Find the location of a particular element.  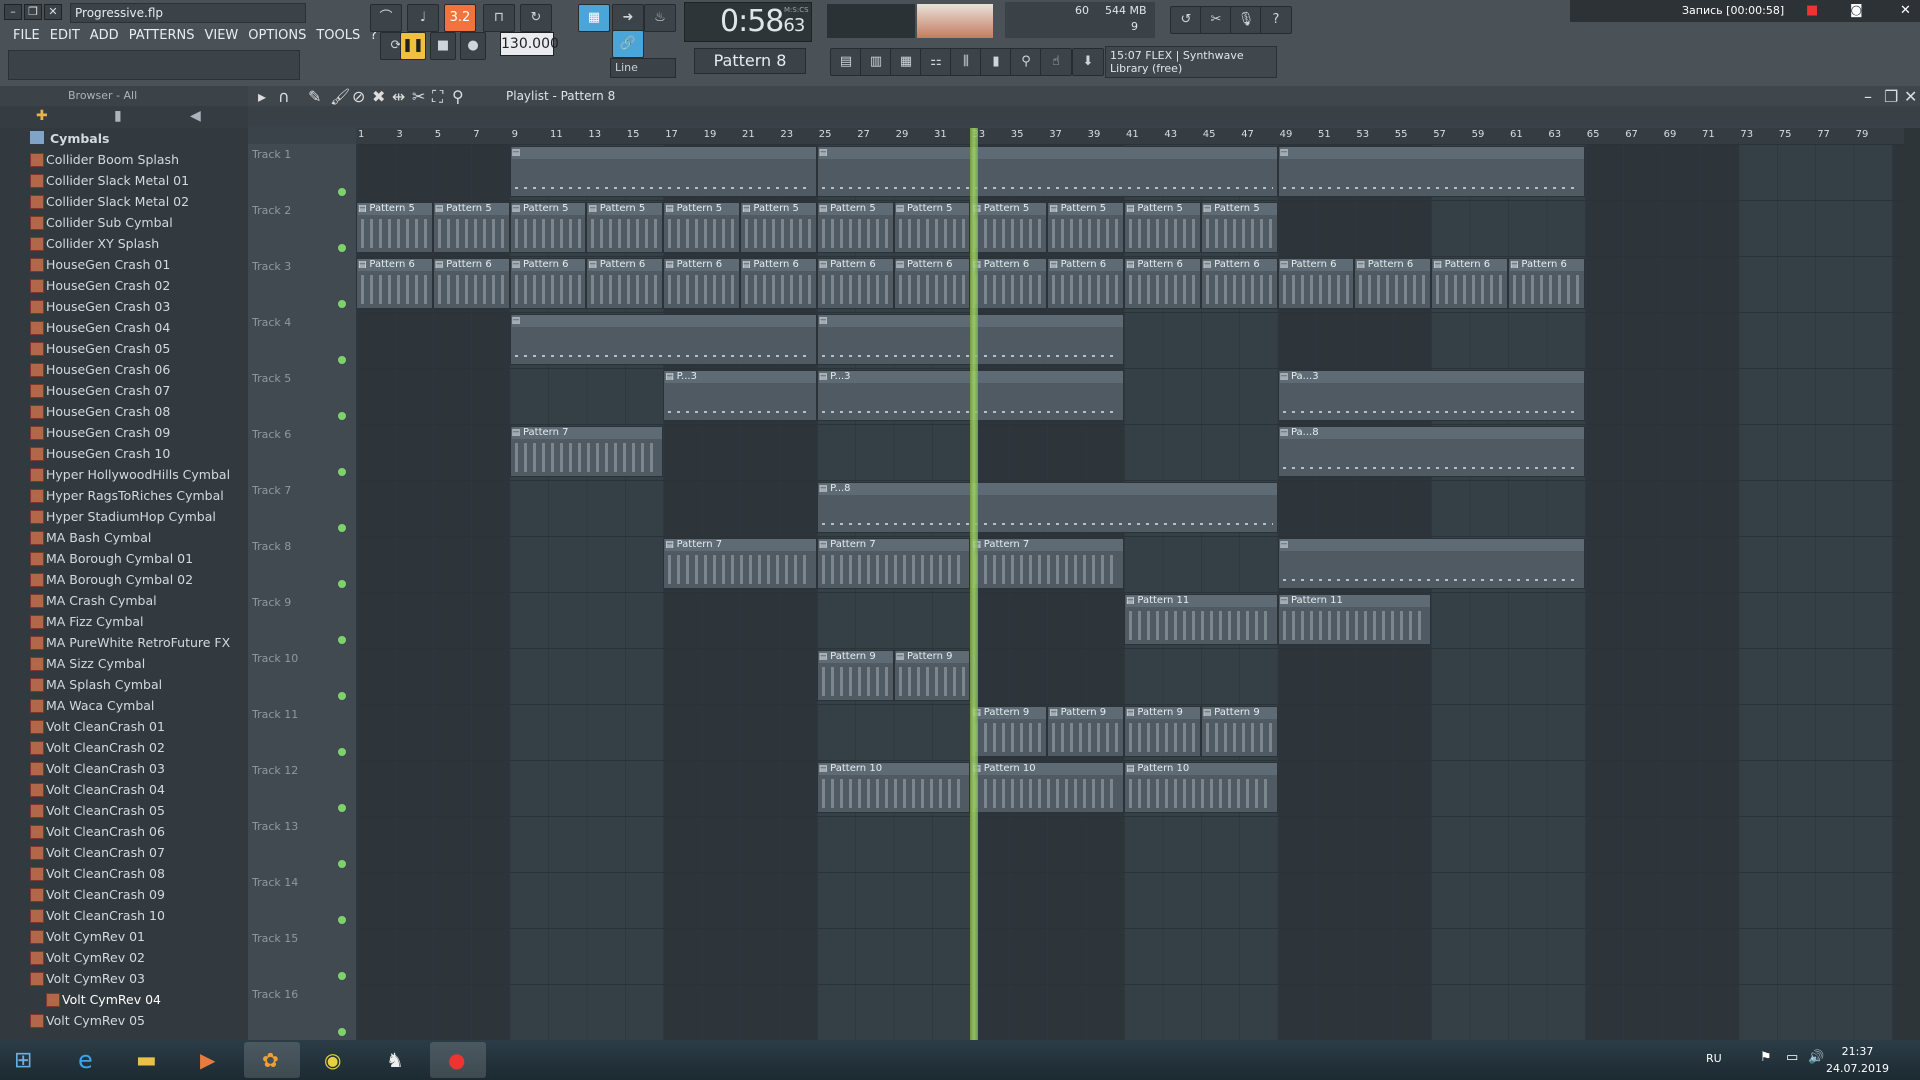

network-icon: ▭ is located at coordinates (1792, 1057).